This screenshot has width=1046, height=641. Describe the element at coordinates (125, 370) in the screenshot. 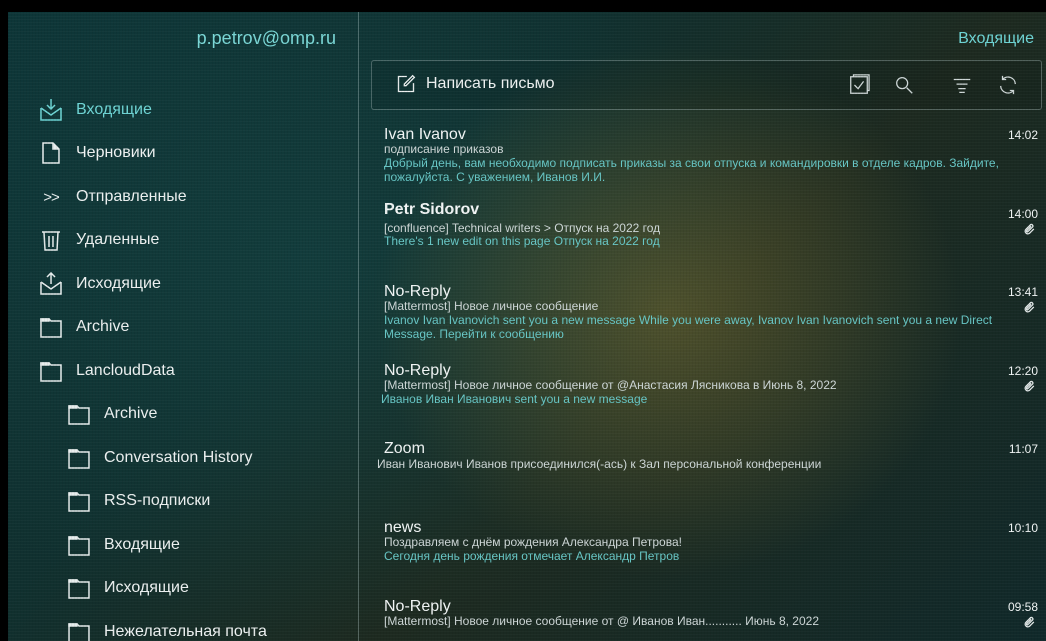

I see `sidebar-item-label: LancloudData` at that location.